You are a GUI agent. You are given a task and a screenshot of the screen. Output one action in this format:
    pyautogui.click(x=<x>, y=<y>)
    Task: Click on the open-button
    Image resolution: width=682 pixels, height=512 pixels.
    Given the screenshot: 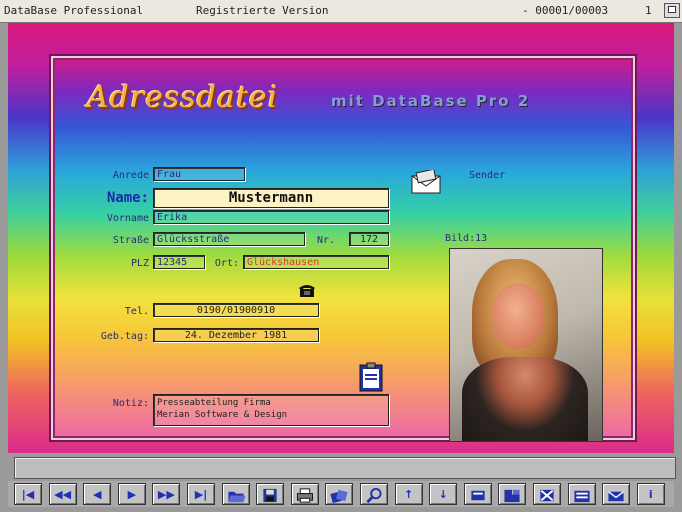 What is the action you would take?
    pyautogui.click(x=235, y=494)
    